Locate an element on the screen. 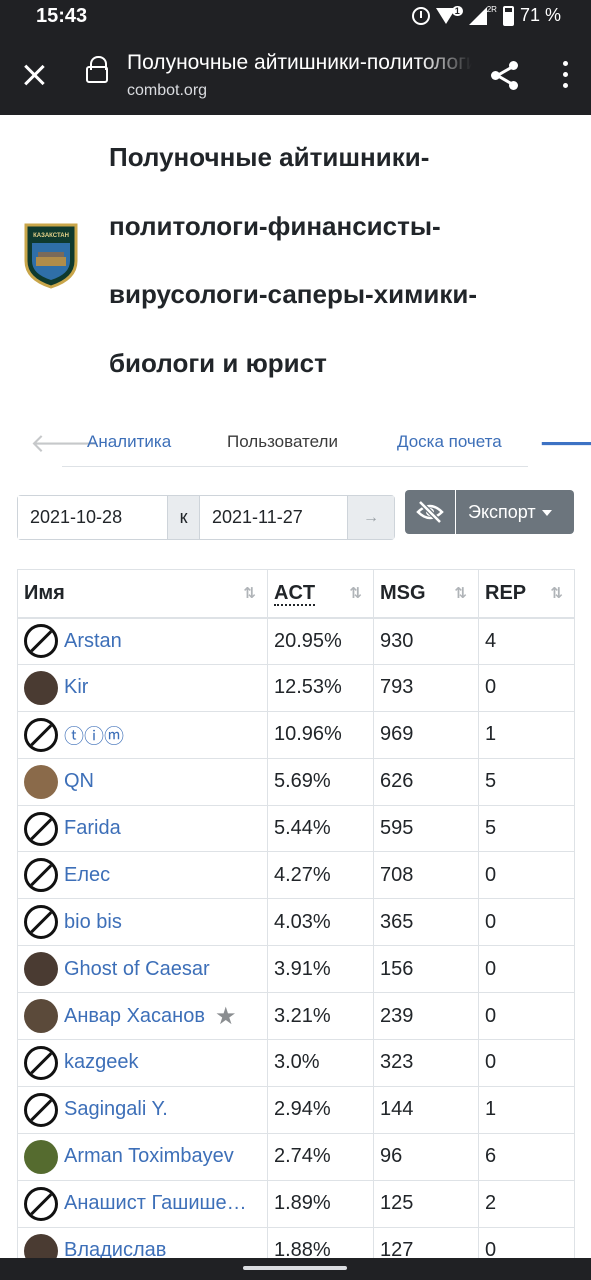  table-row: bio bis 4.03% 365 0 is located at coordinates (296, 922).